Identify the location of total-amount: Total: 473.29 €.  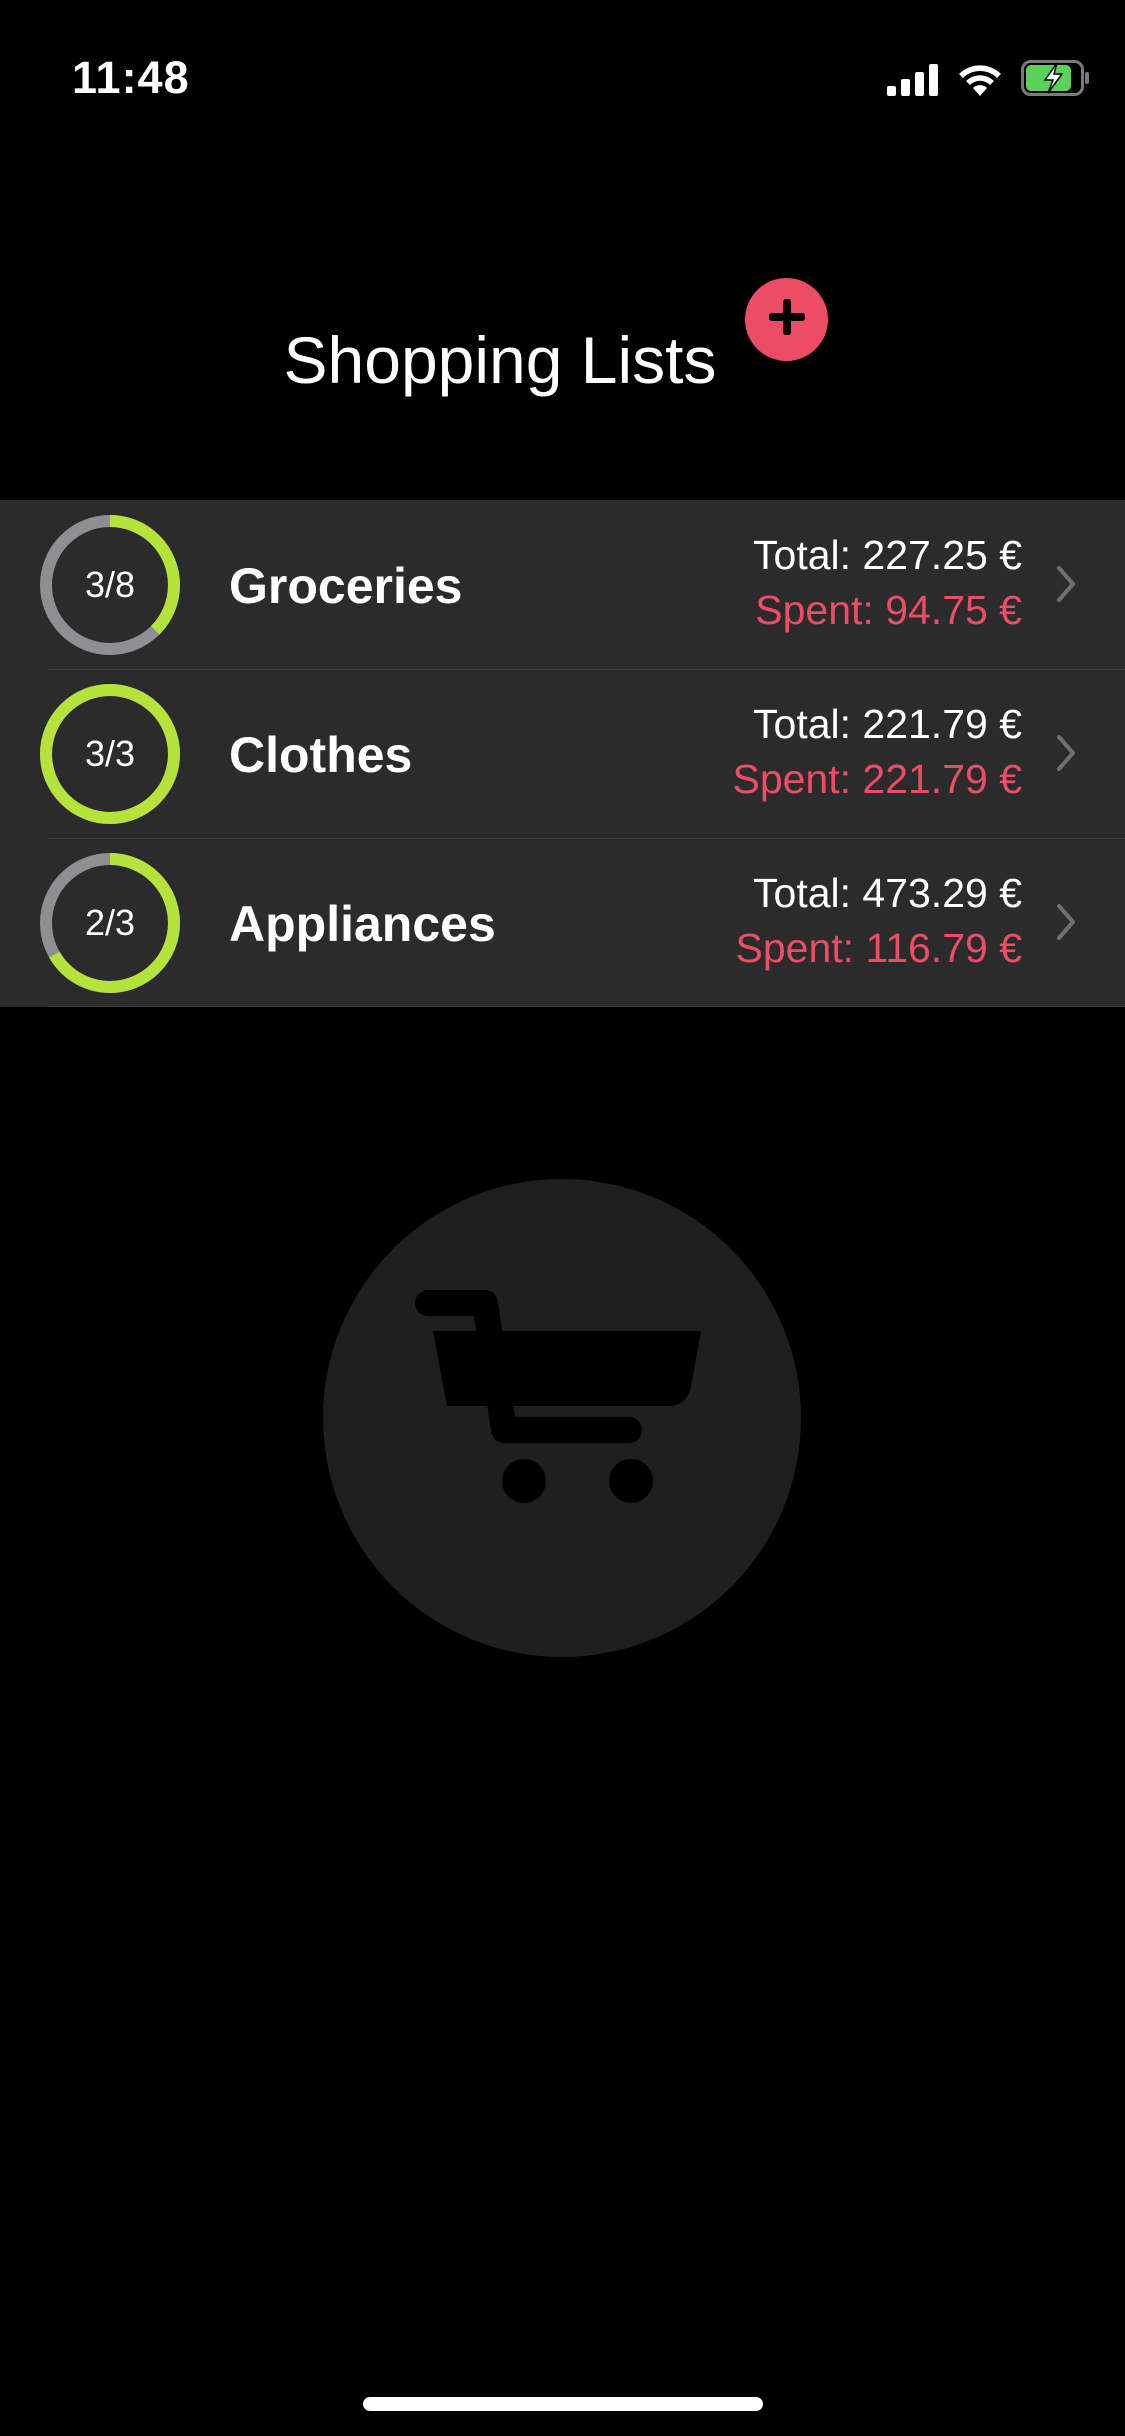
(887, 893).